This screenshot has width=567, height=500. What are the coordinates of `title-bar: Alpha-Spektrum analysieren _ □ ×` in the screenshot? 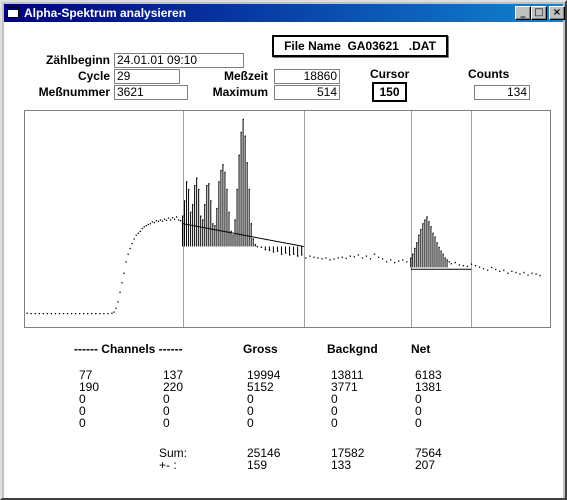 It's located at (284, 13).